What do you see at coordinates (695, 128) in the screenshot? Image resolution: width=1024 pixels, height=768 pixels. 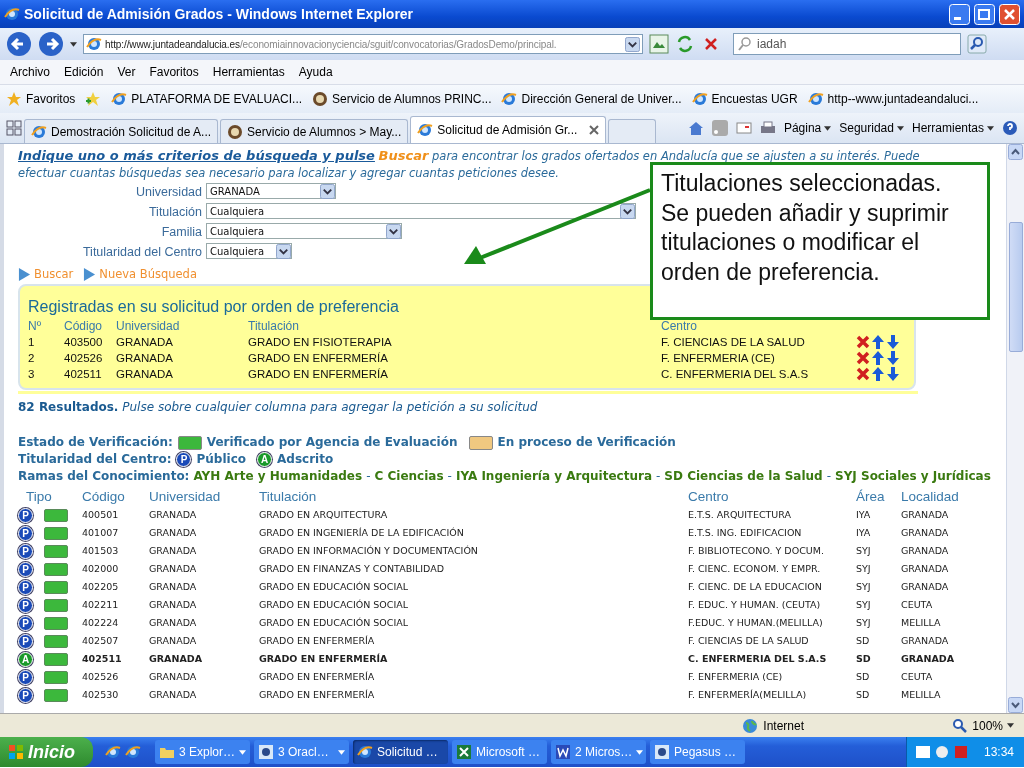 I see `home-icon` at bounding box center [695, 128].